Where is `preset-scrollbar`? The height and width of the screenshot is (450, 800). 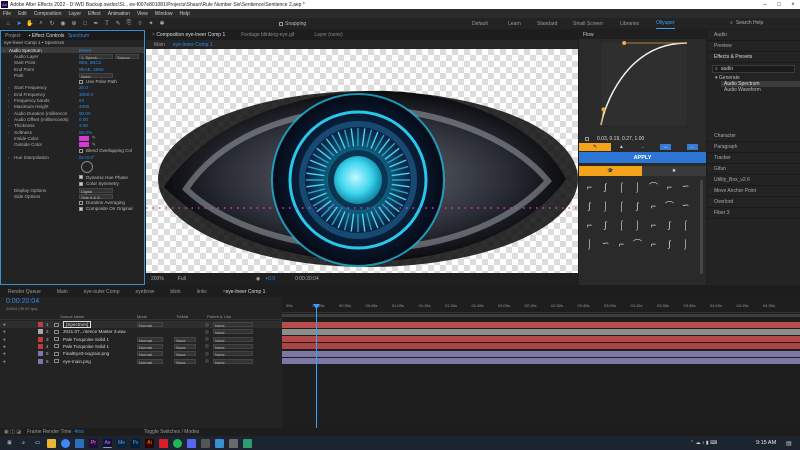
preset-scrollbar is located at coordinates (701, 227).